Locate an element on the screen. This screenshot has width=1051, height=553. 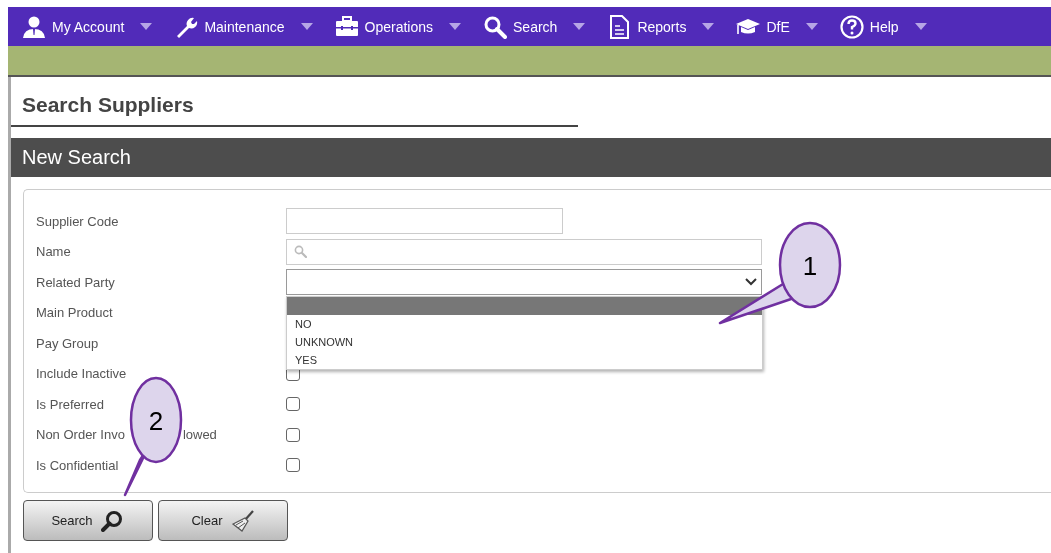
field-label: Is Confidential is located at coordinates (78, 465).